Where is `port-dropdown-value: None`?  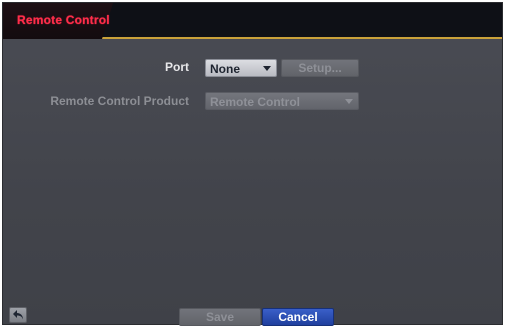 port-dropdown-value: None is located at coordinates (225, 69).